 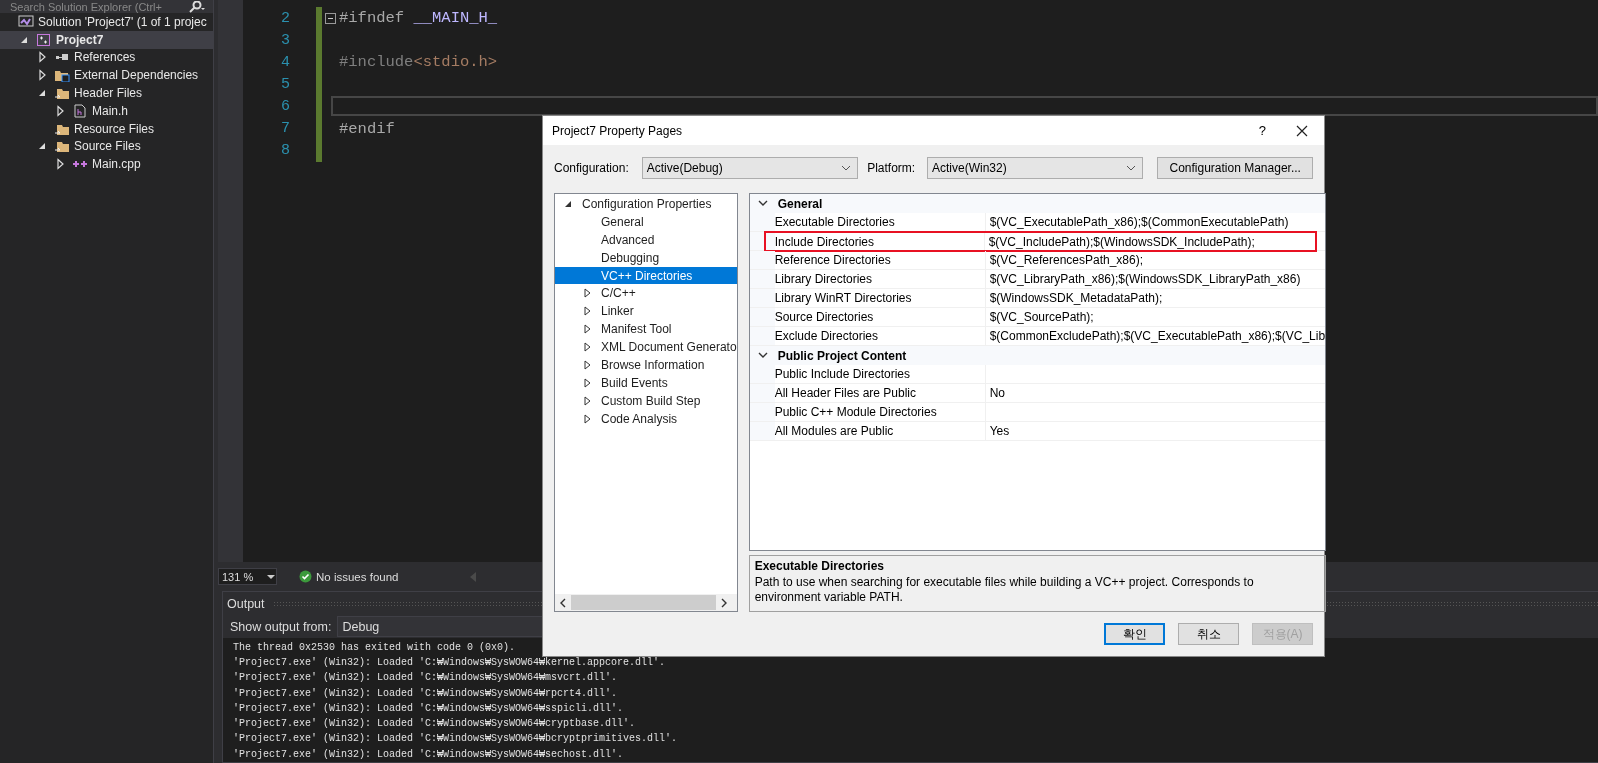 I want to click on property-name: All Header Files are Public, so click(x=880, y=393).